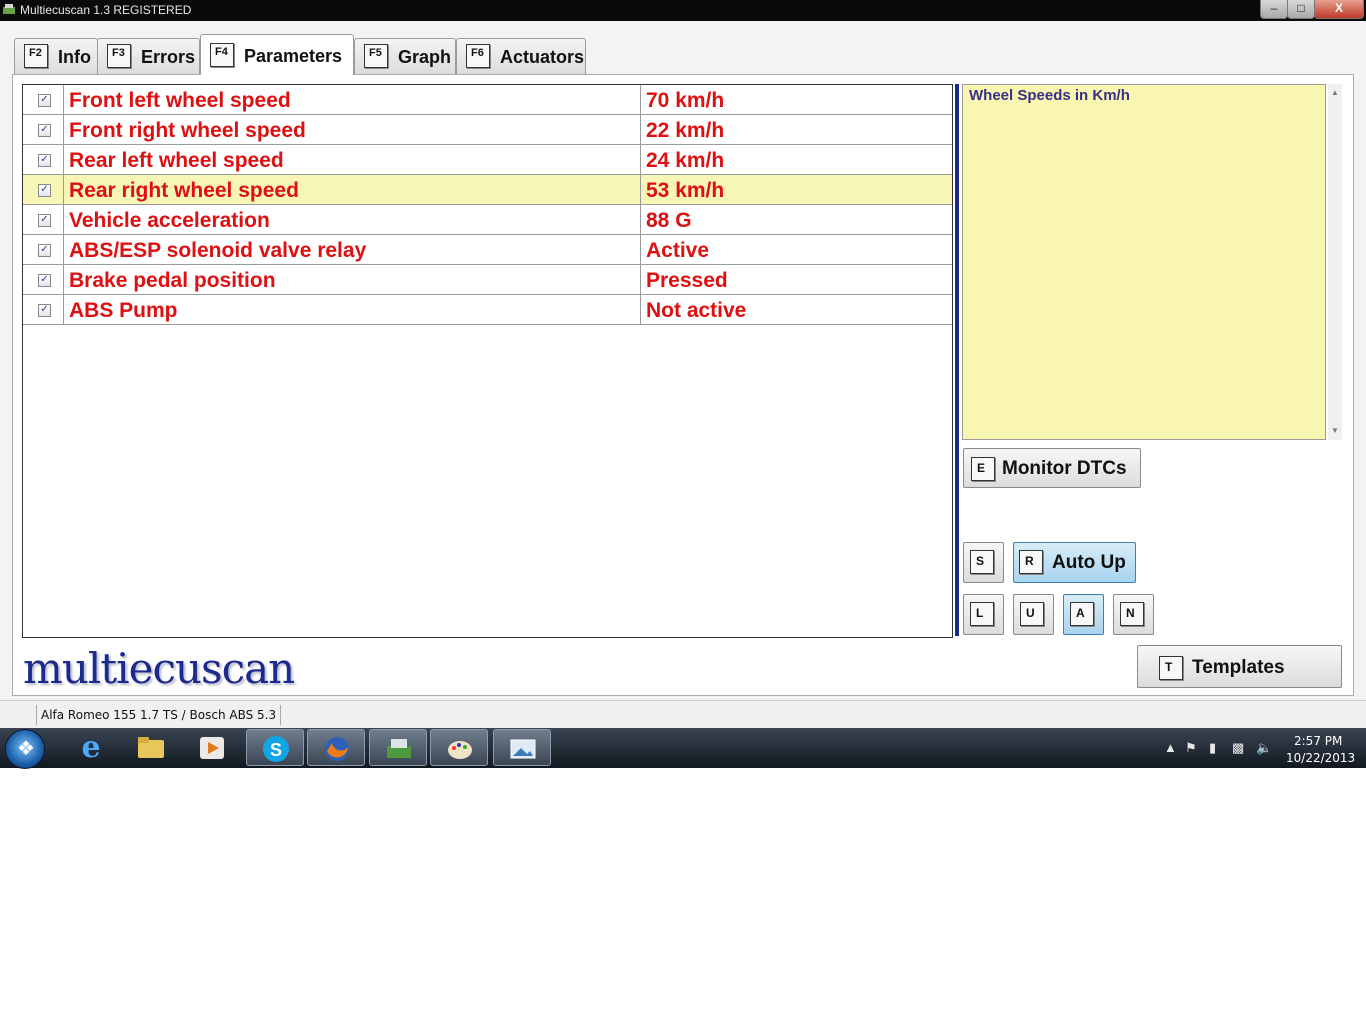 This screenshot has width=1366, height=1024. Describe the element at coordinates (275, 747) in the screenshot. I see `taskbar-item-skype: S` at that location.